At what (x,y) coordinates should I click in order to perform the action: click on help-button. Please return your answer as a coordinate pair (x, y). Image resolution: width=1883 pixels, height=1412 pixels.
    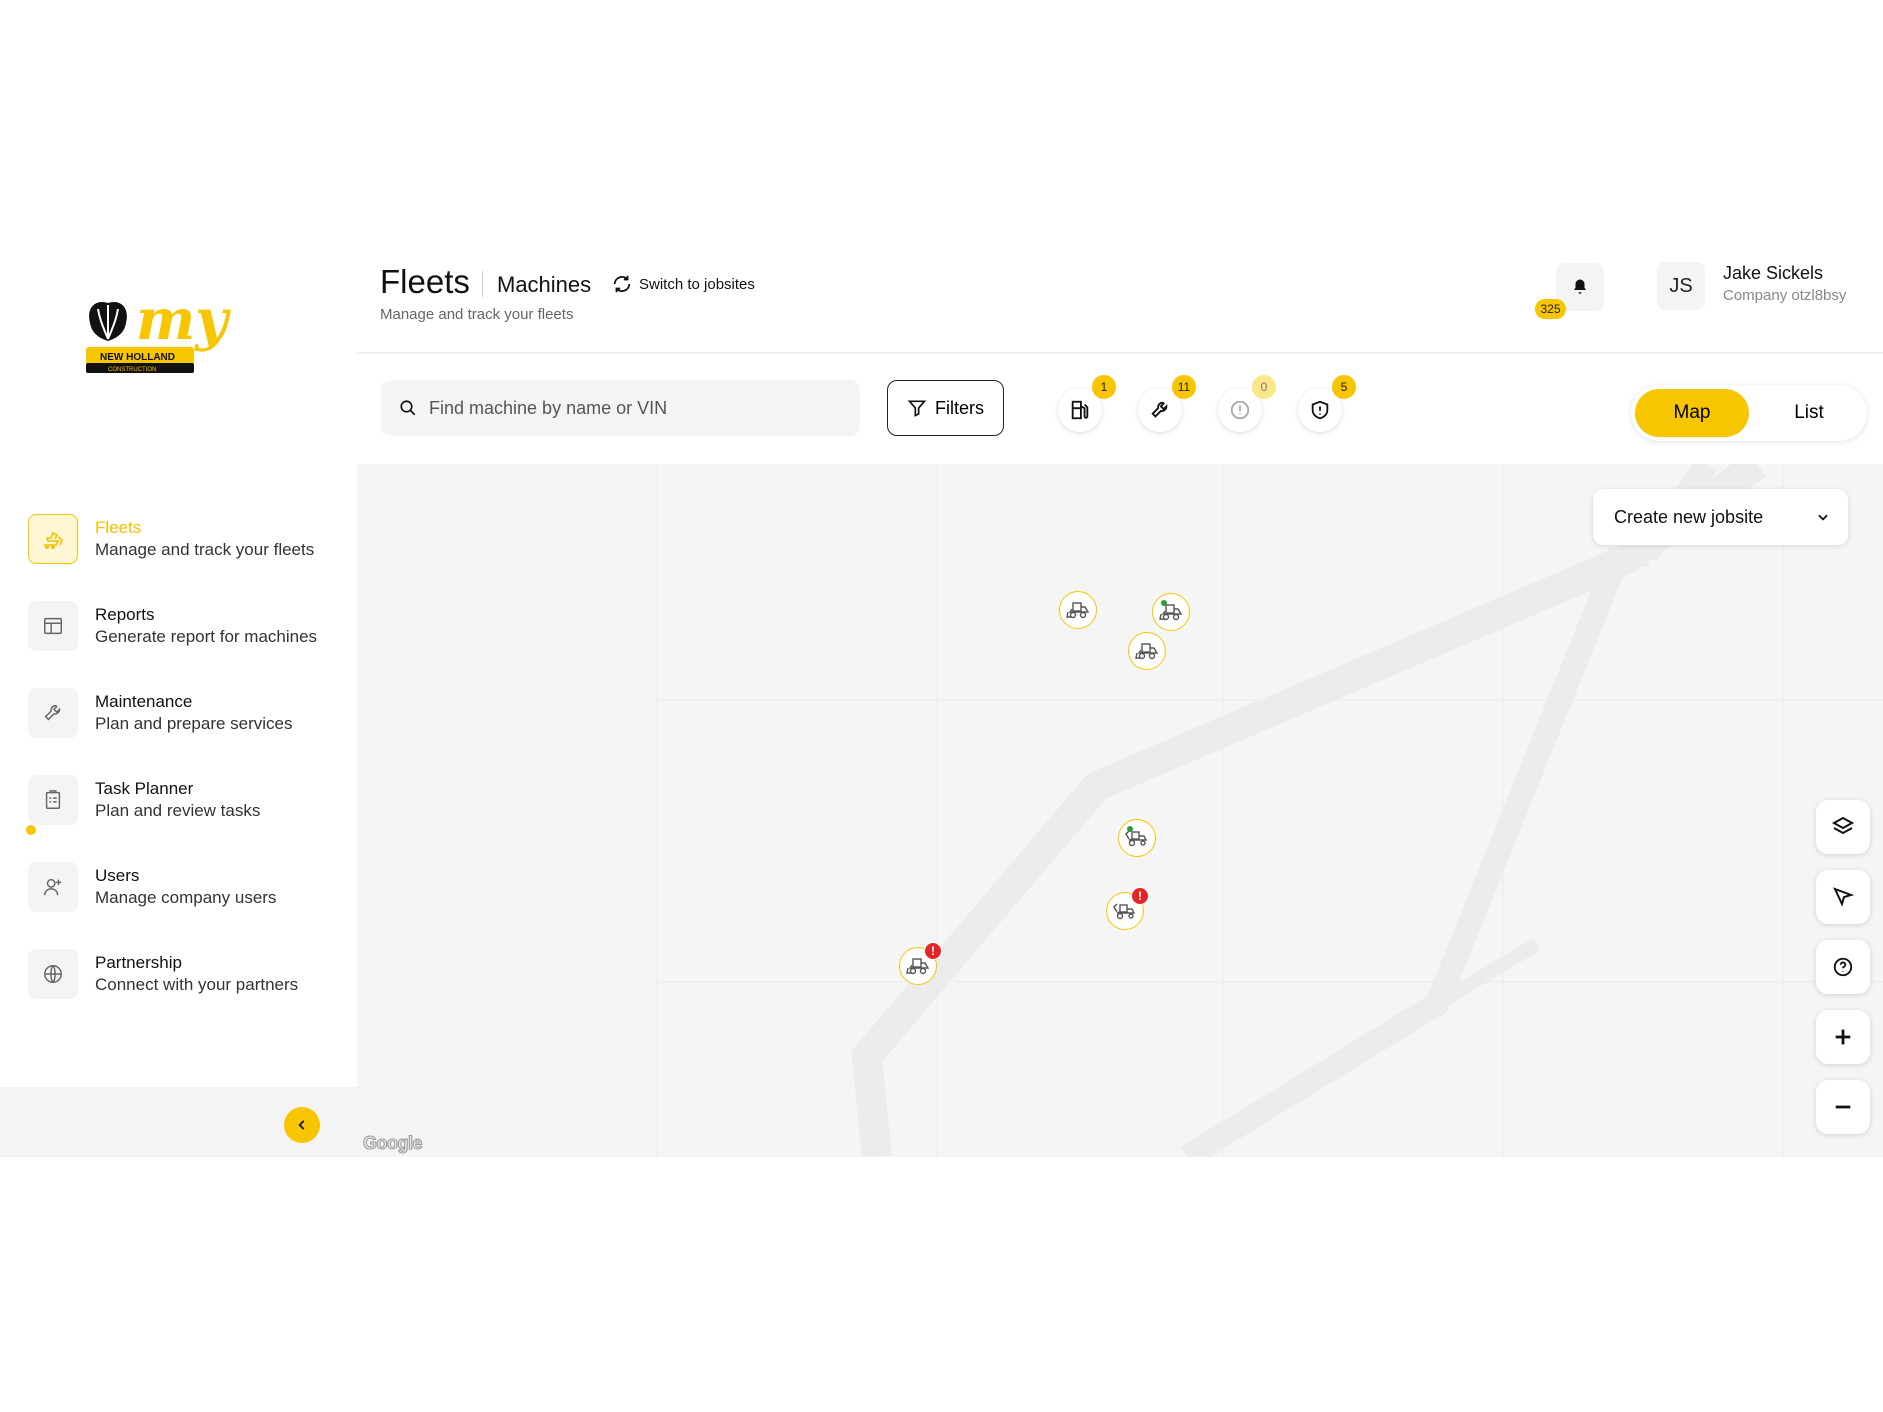
    Looking at the image, I should click on (1843, 967).